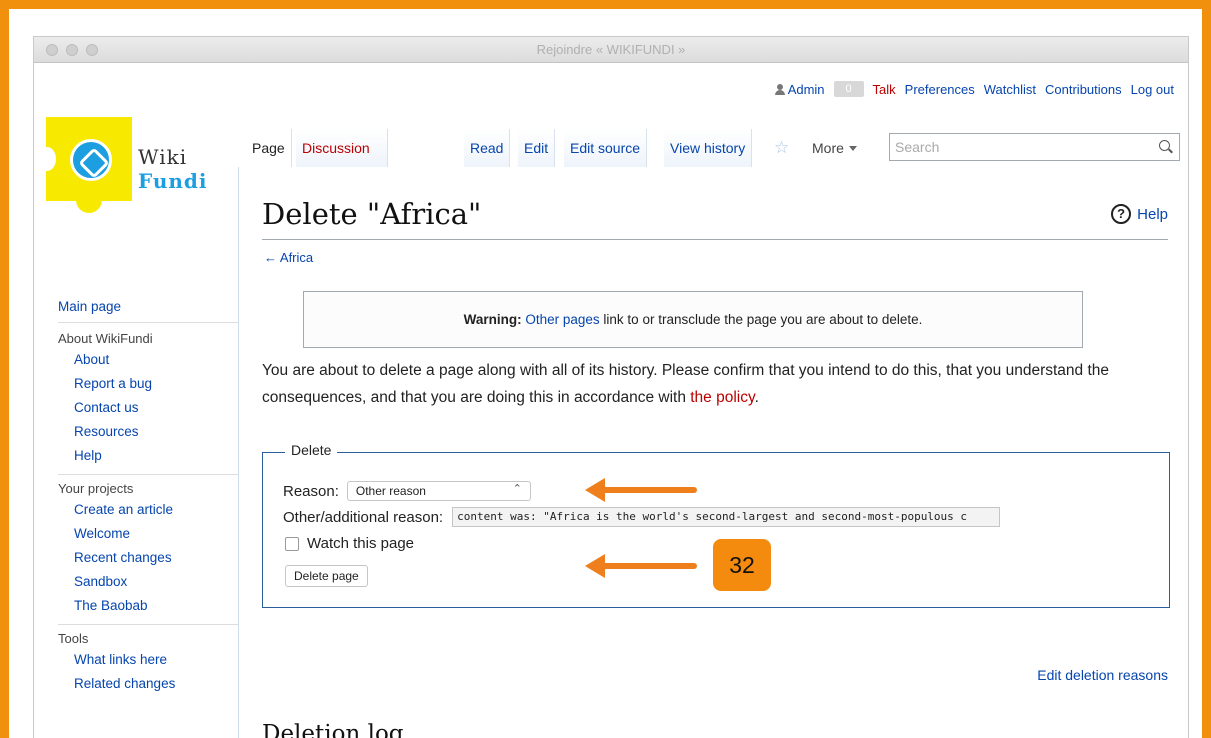 The image size is (1211, 738). What do you see at coordinates (148, 408) in the screenshot?
I see `sidebar-item-contact: Contact us` at bounding box center [148, 408].